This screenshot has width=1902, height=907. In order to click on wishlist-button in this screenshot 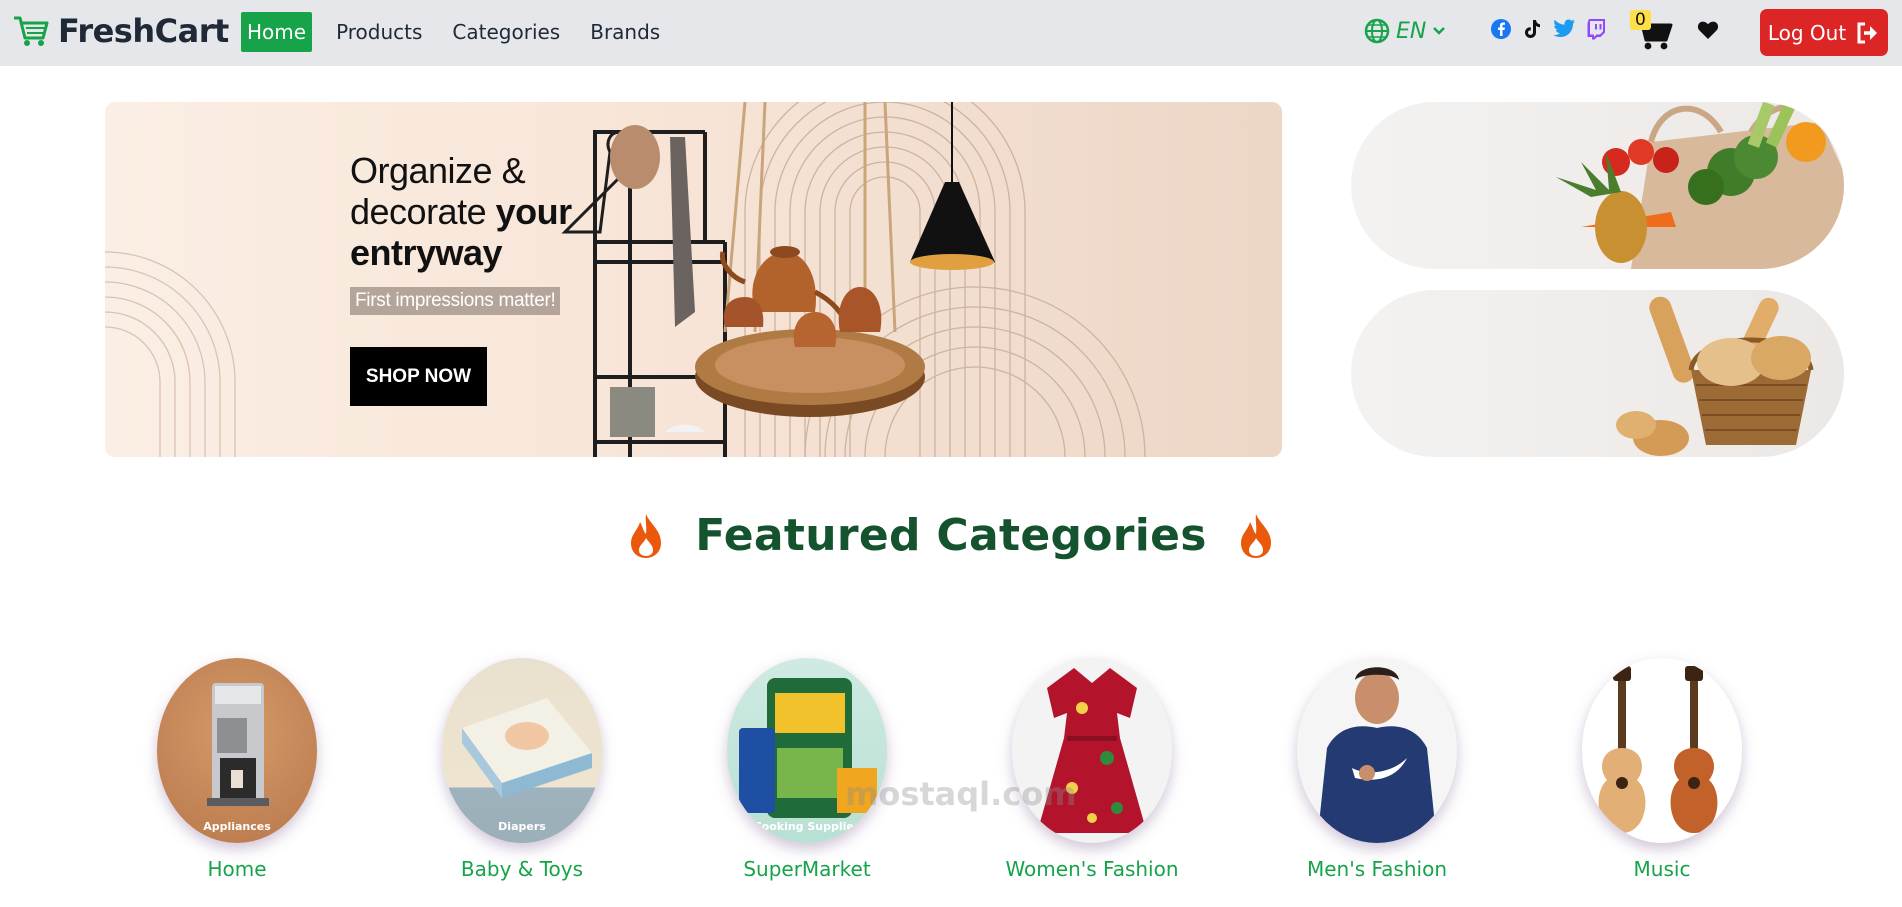, I will do `click(1708, 32)`.